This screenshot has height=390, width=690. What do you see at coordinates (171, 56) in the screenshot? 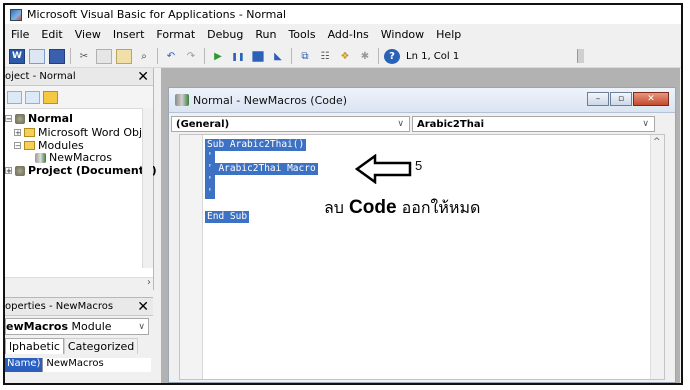
I see `undo-icon: ↶` at bounding box center [171, 56].